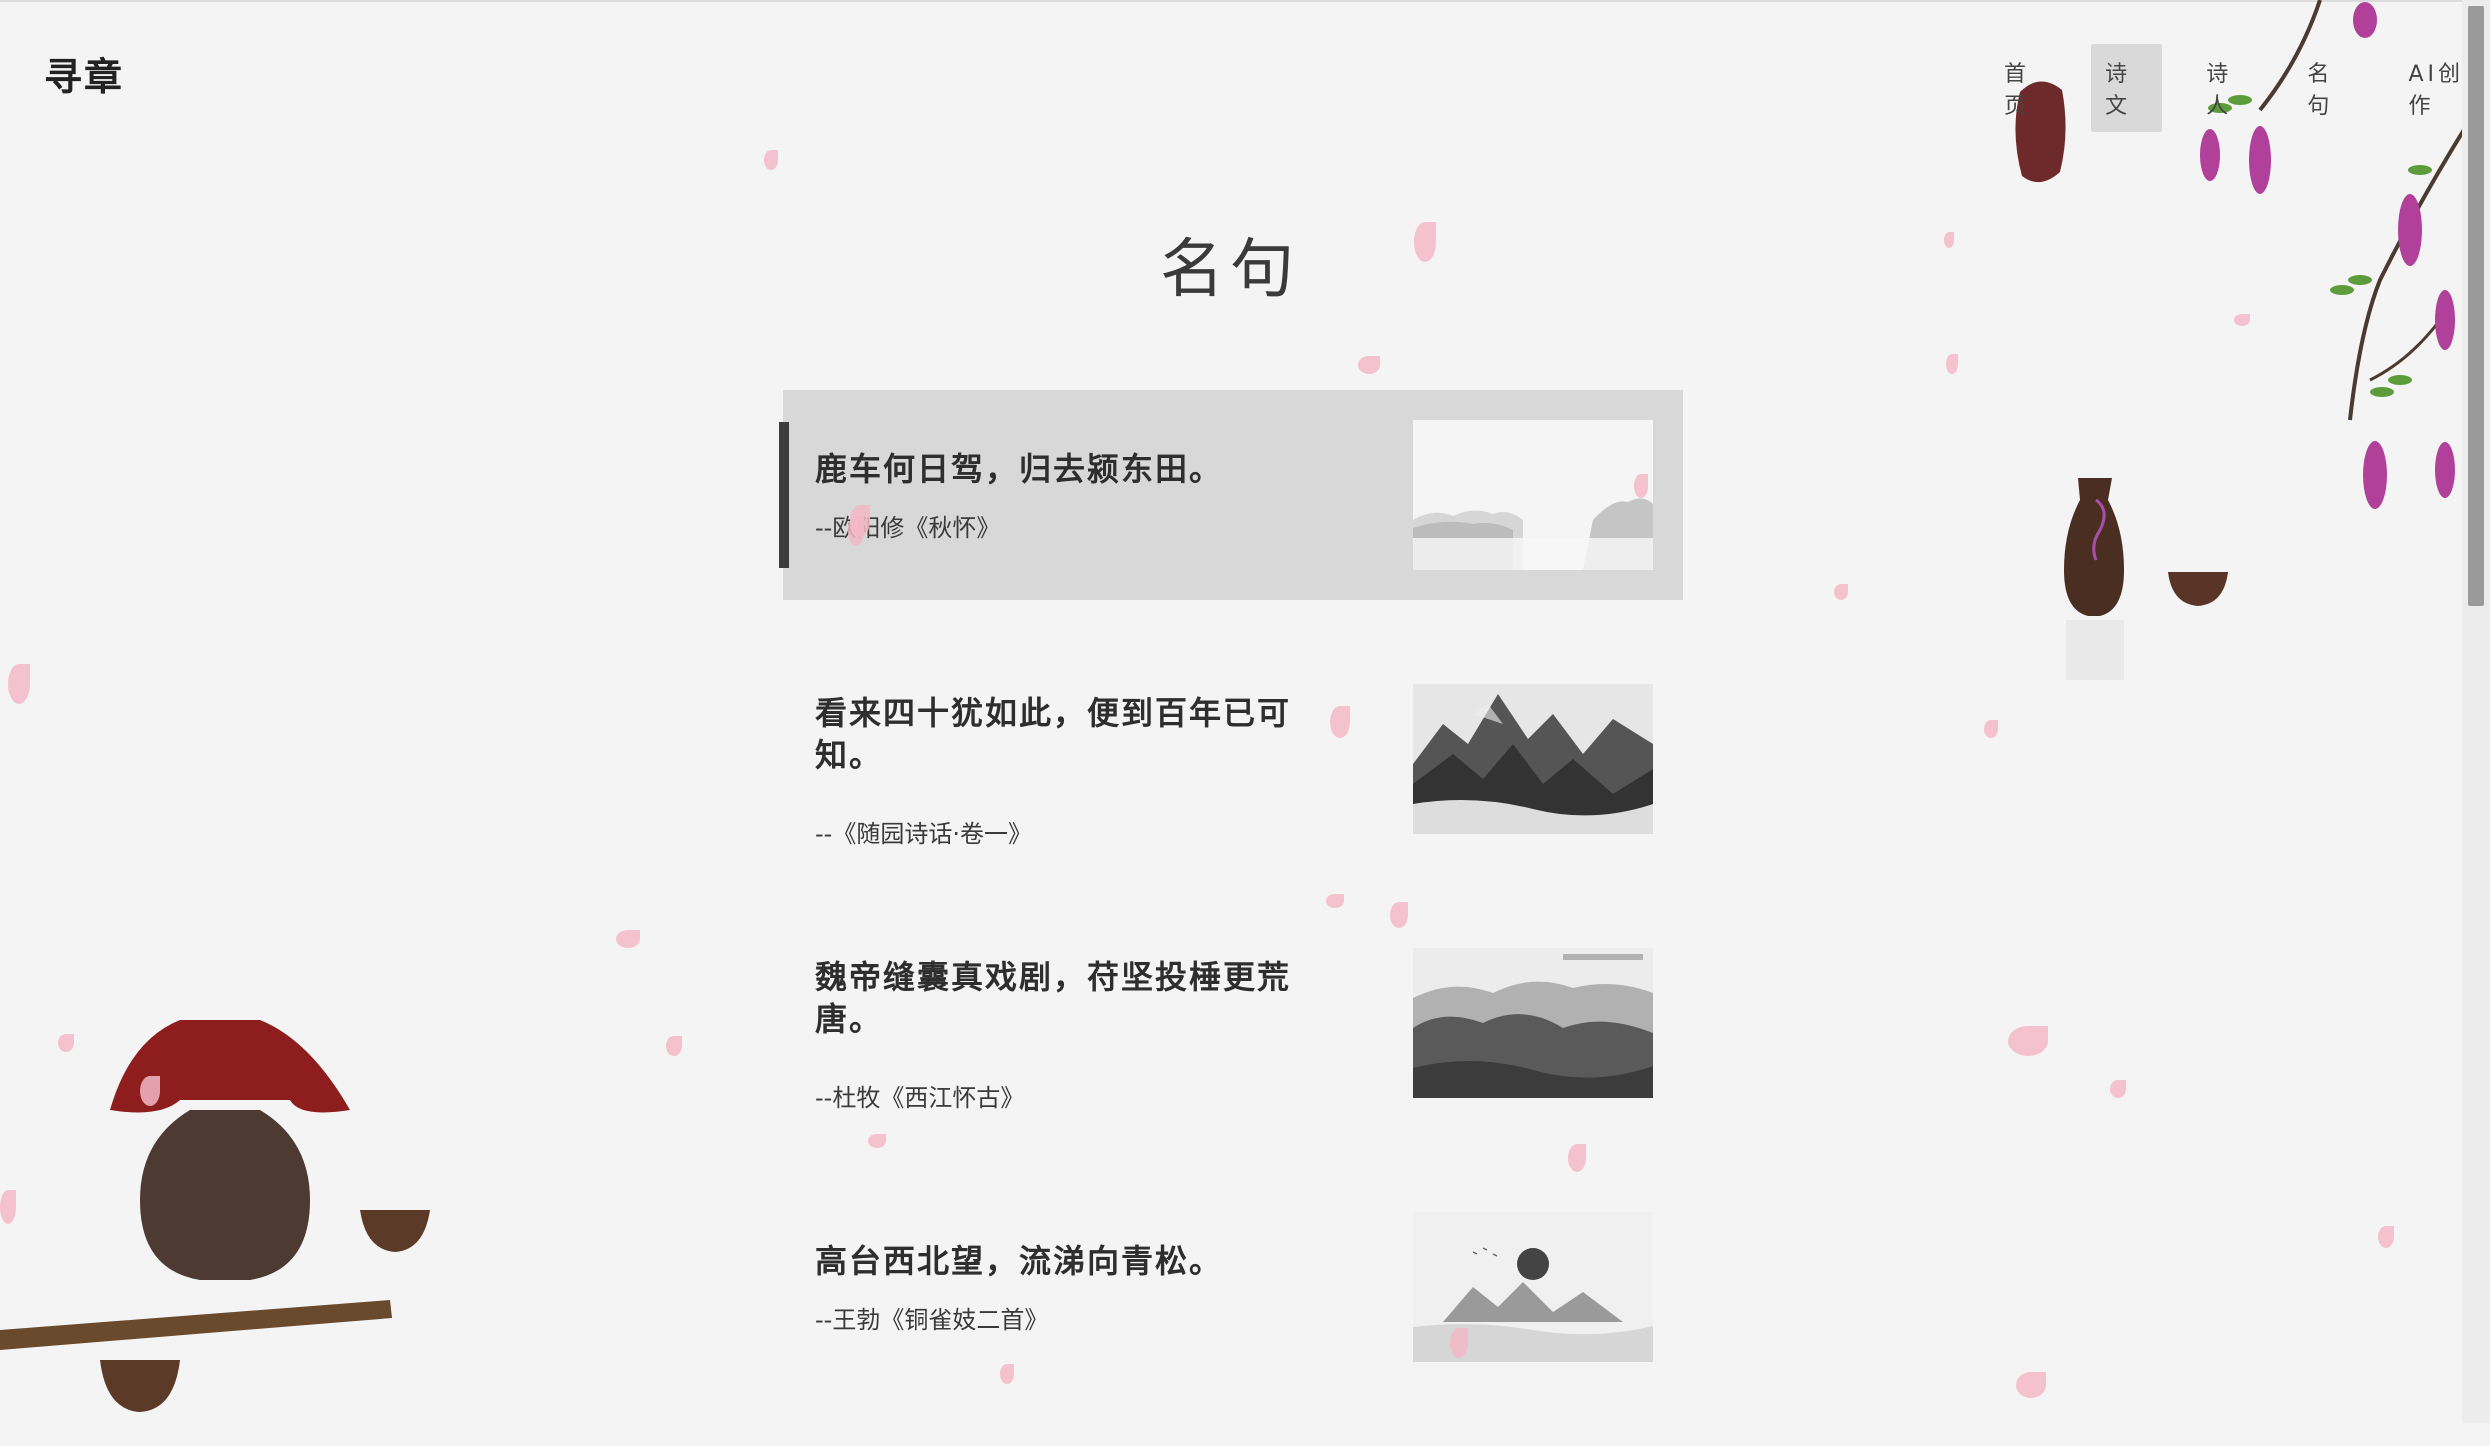 The width and height of the screenshot is (2490, 1446). Describe the element at coordinates (2476, 711) in the screenshot. I see `page-scrollbar` at that location.